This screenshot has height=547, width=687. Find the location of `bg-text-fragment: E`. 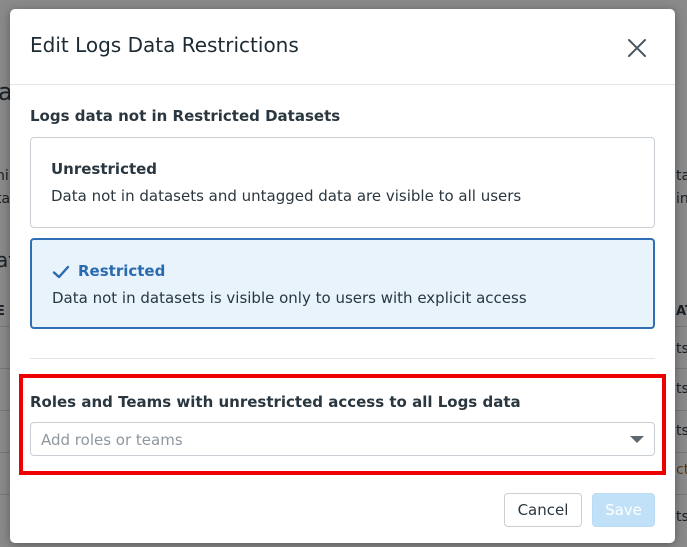

bg-text-fragment: E is located at coordinates (2, 311).